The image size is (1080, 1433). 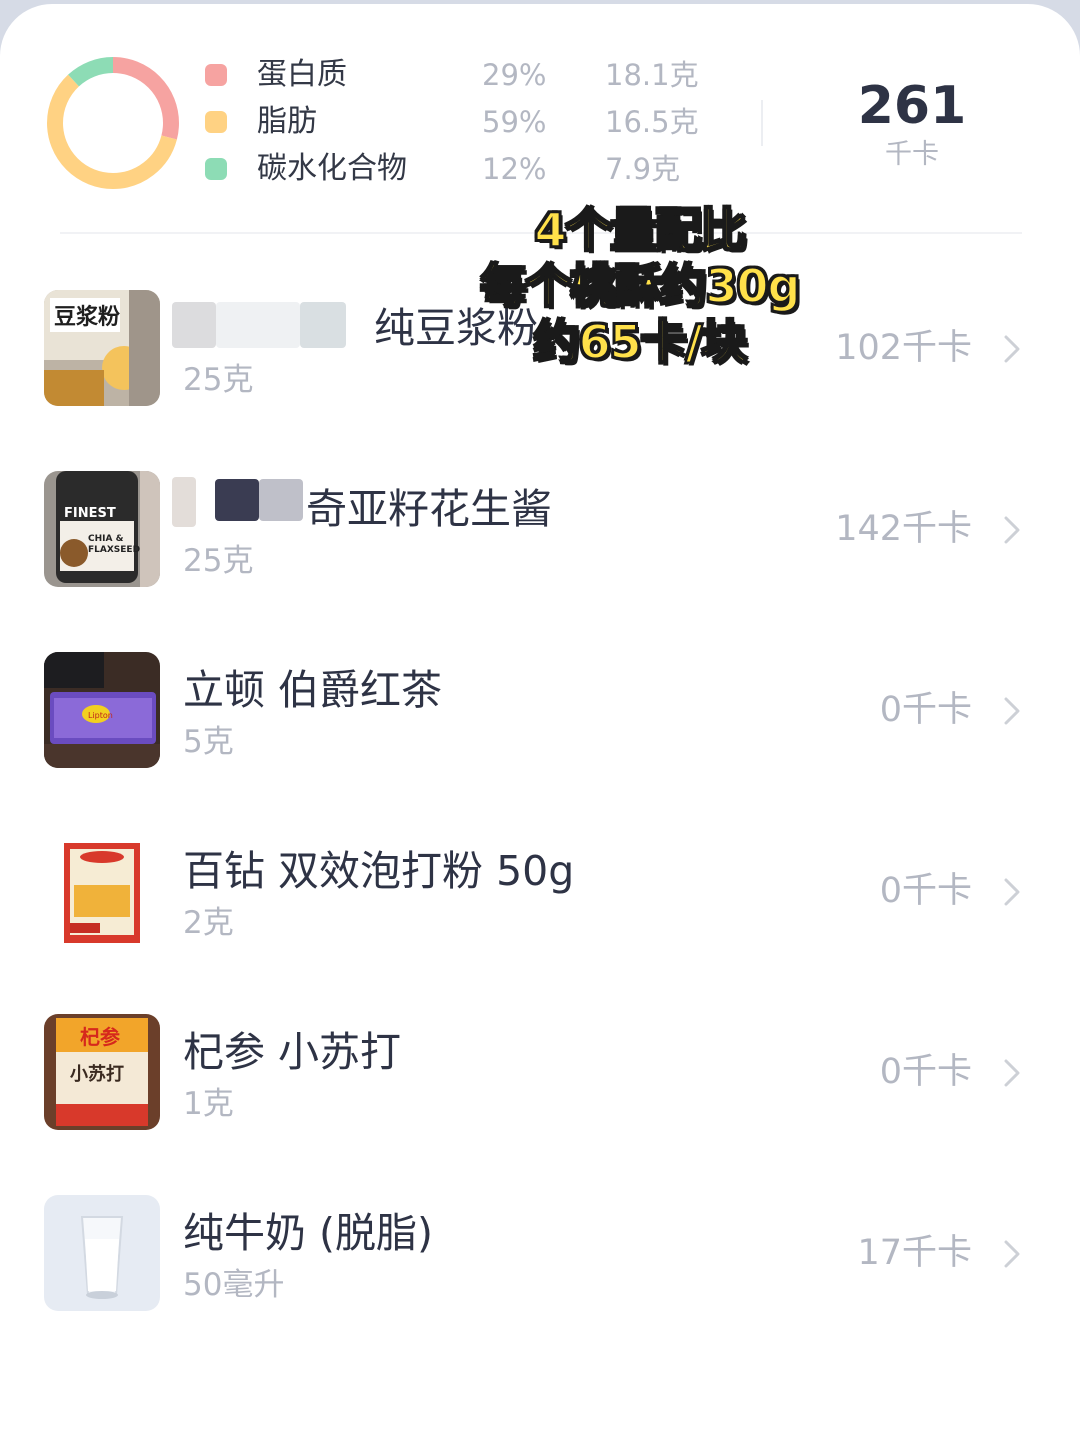 I want to click on food-name: 杞参 小苏打, so click(x=292, y=1052).